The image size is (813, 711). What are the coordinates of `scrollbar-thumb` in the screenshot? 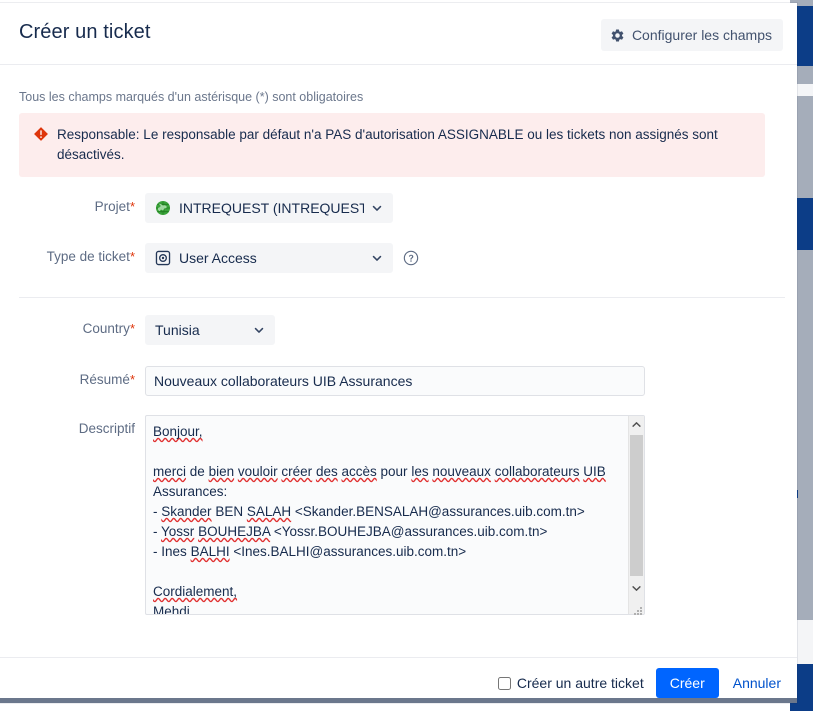 It's located at (636, 505).